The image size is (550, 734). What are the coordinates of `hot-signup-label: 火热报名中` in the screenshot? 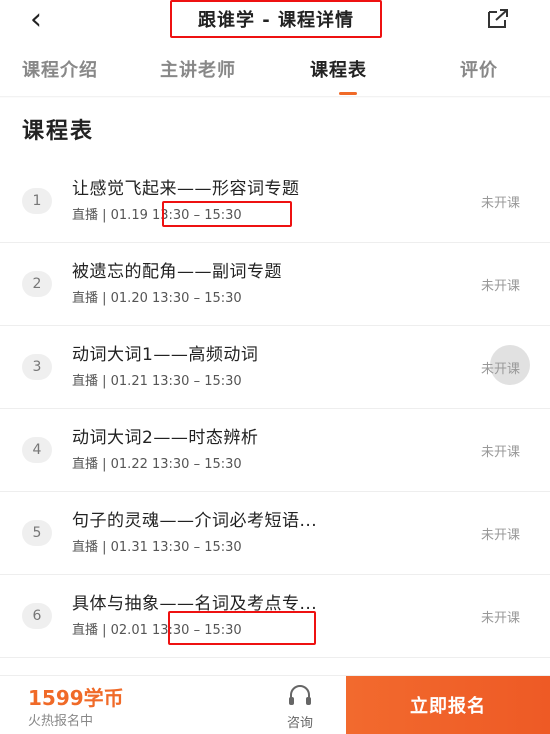 It's located at (61, 721).